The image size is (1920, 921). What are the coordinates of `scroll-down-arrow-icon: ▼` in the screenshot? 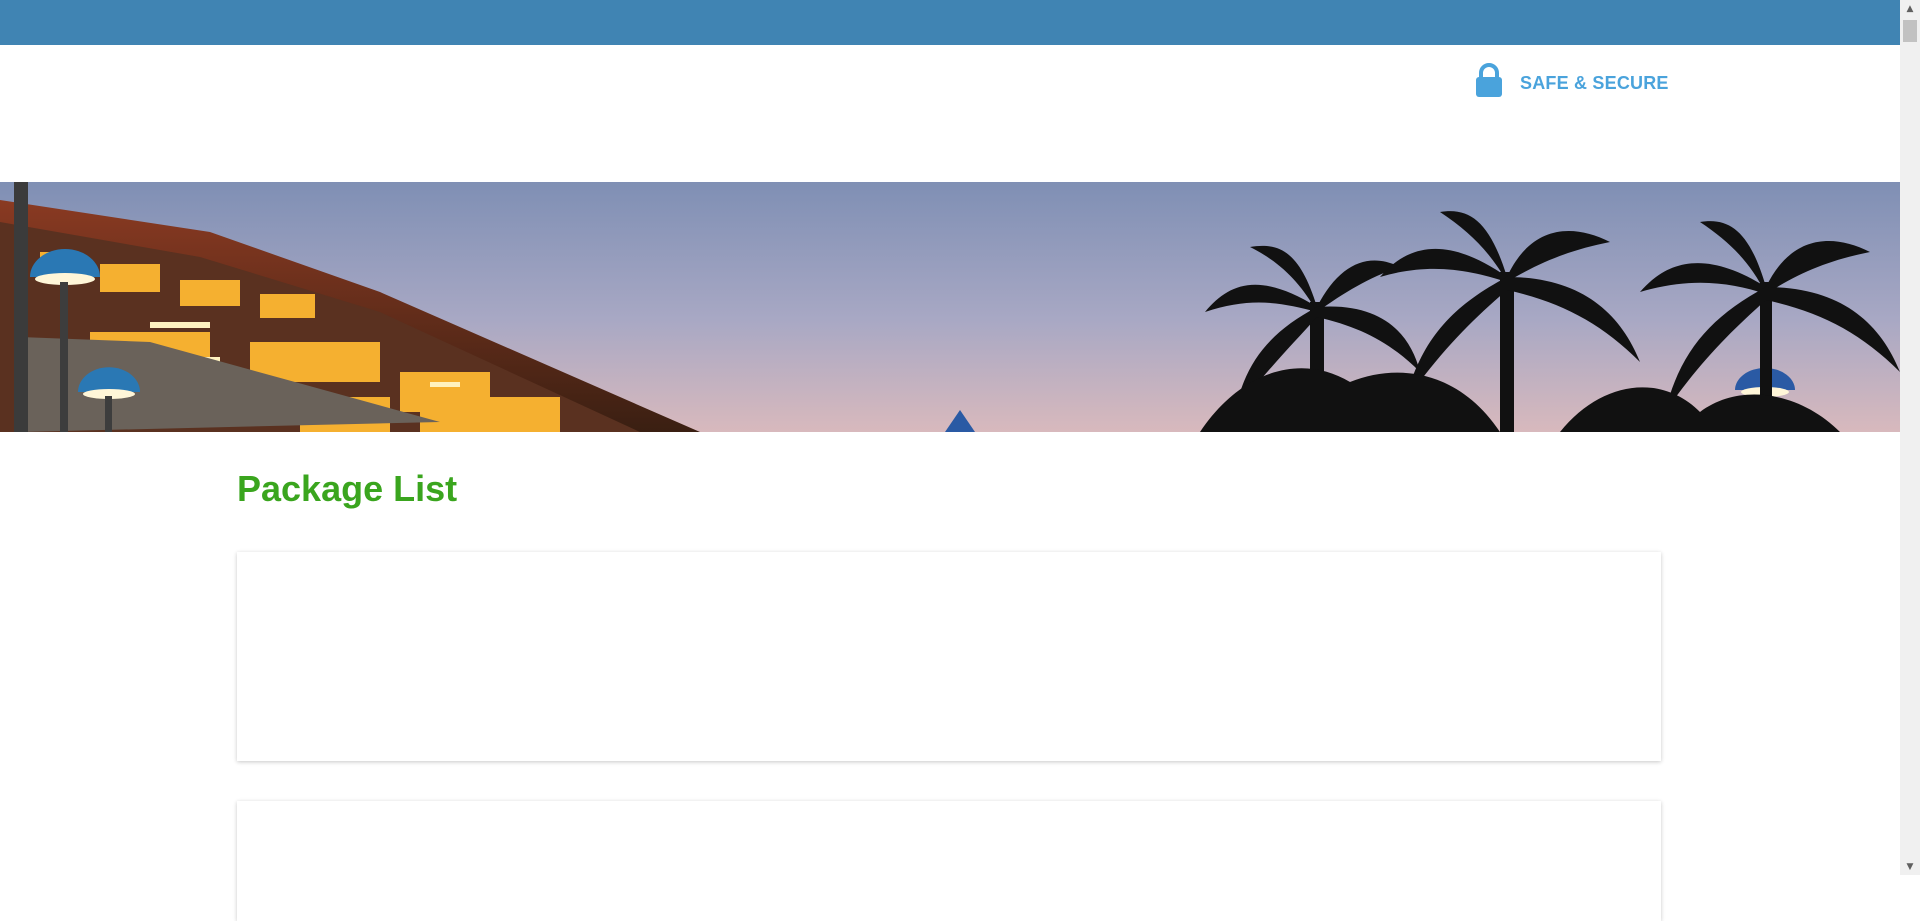 It's located at (1910, 866).